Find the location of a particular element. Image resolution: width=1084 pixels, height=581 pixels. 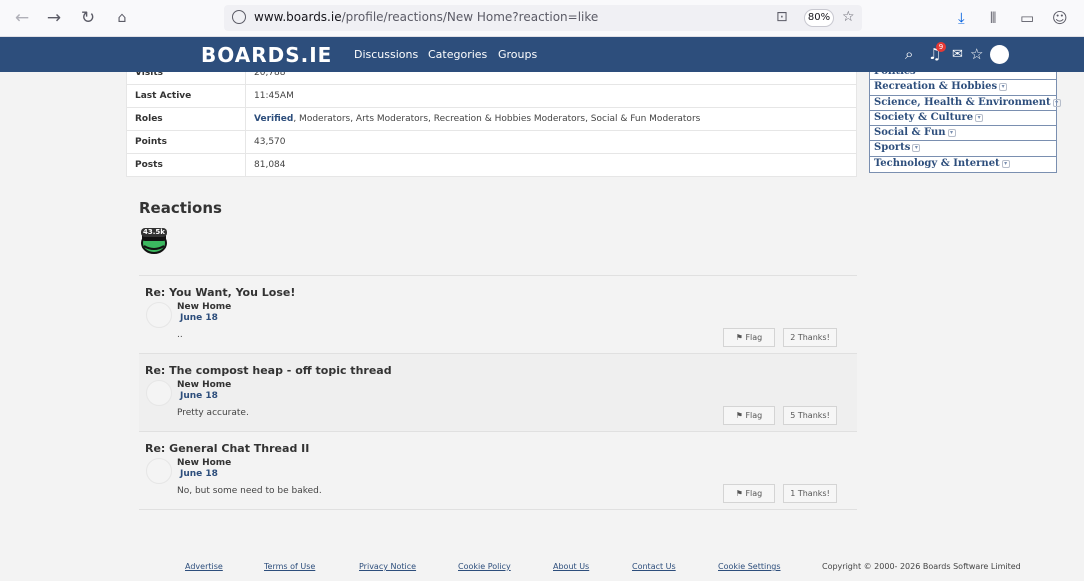

footer-link-terms: Terms of Use is located at coordinates (289, 566).